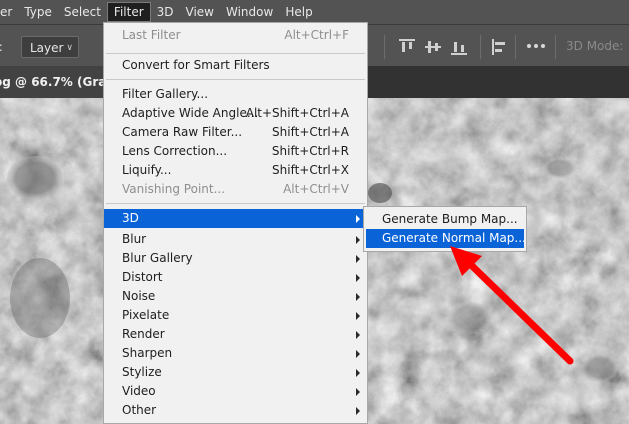 This screenshot has width=629, height=424. Describe the element at coordinates (235, 334) in the screenshot. I see `menu-item-render: Render` at that location.